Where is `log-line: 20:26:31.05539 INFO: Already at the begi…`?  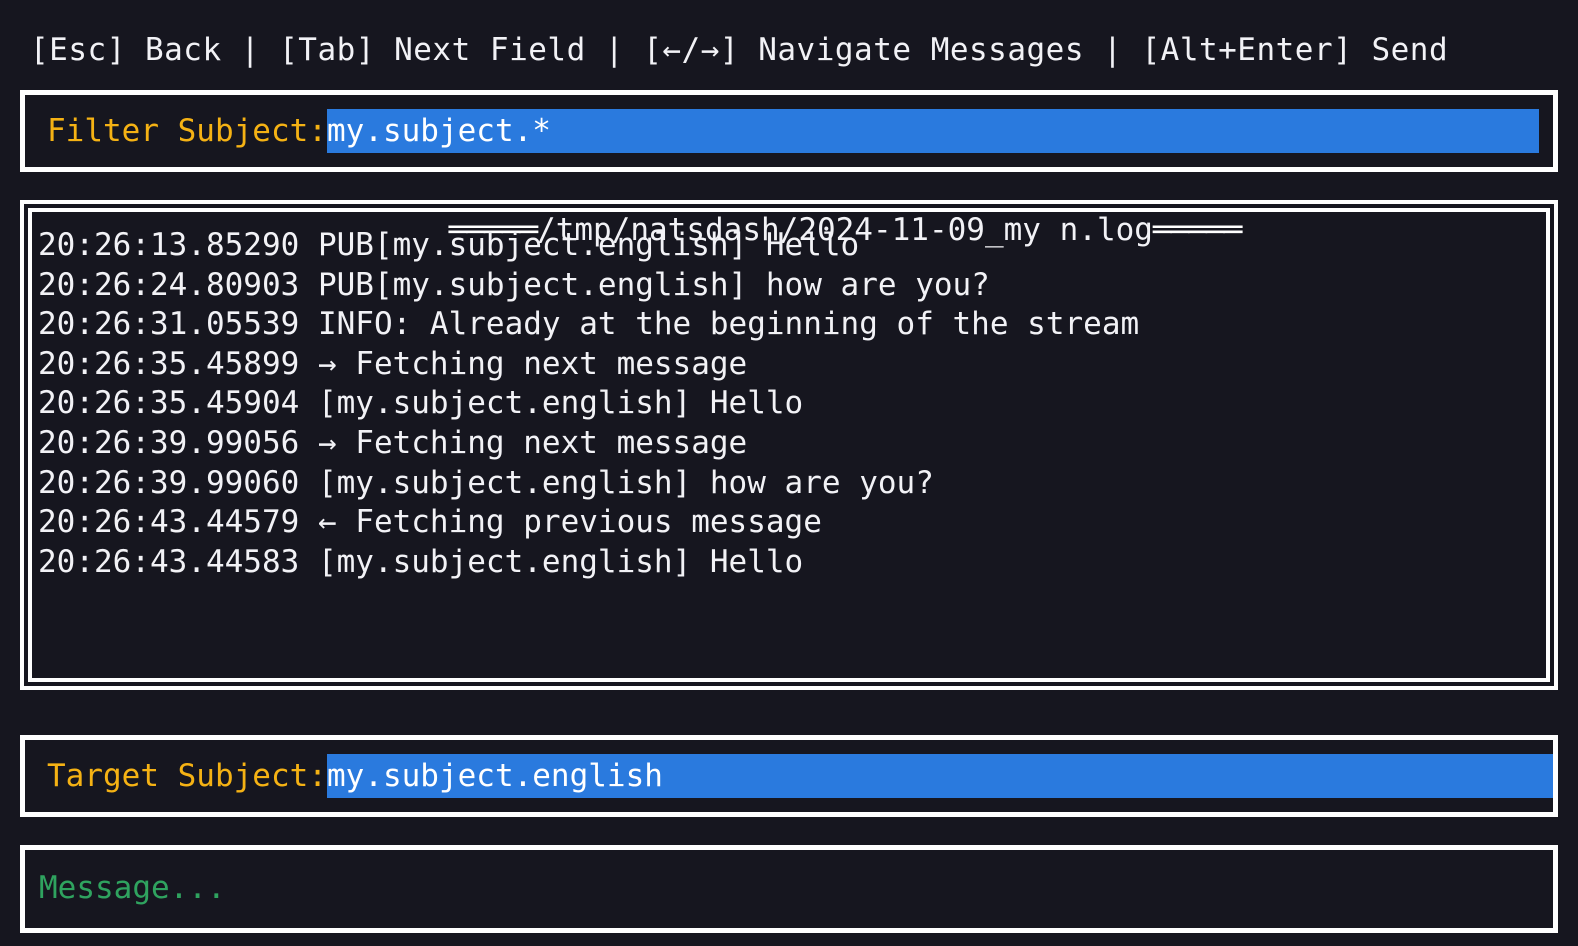 log-line: 20:26:31.05539 INFO: Already at the begi… is located at coordinates (589, 324).